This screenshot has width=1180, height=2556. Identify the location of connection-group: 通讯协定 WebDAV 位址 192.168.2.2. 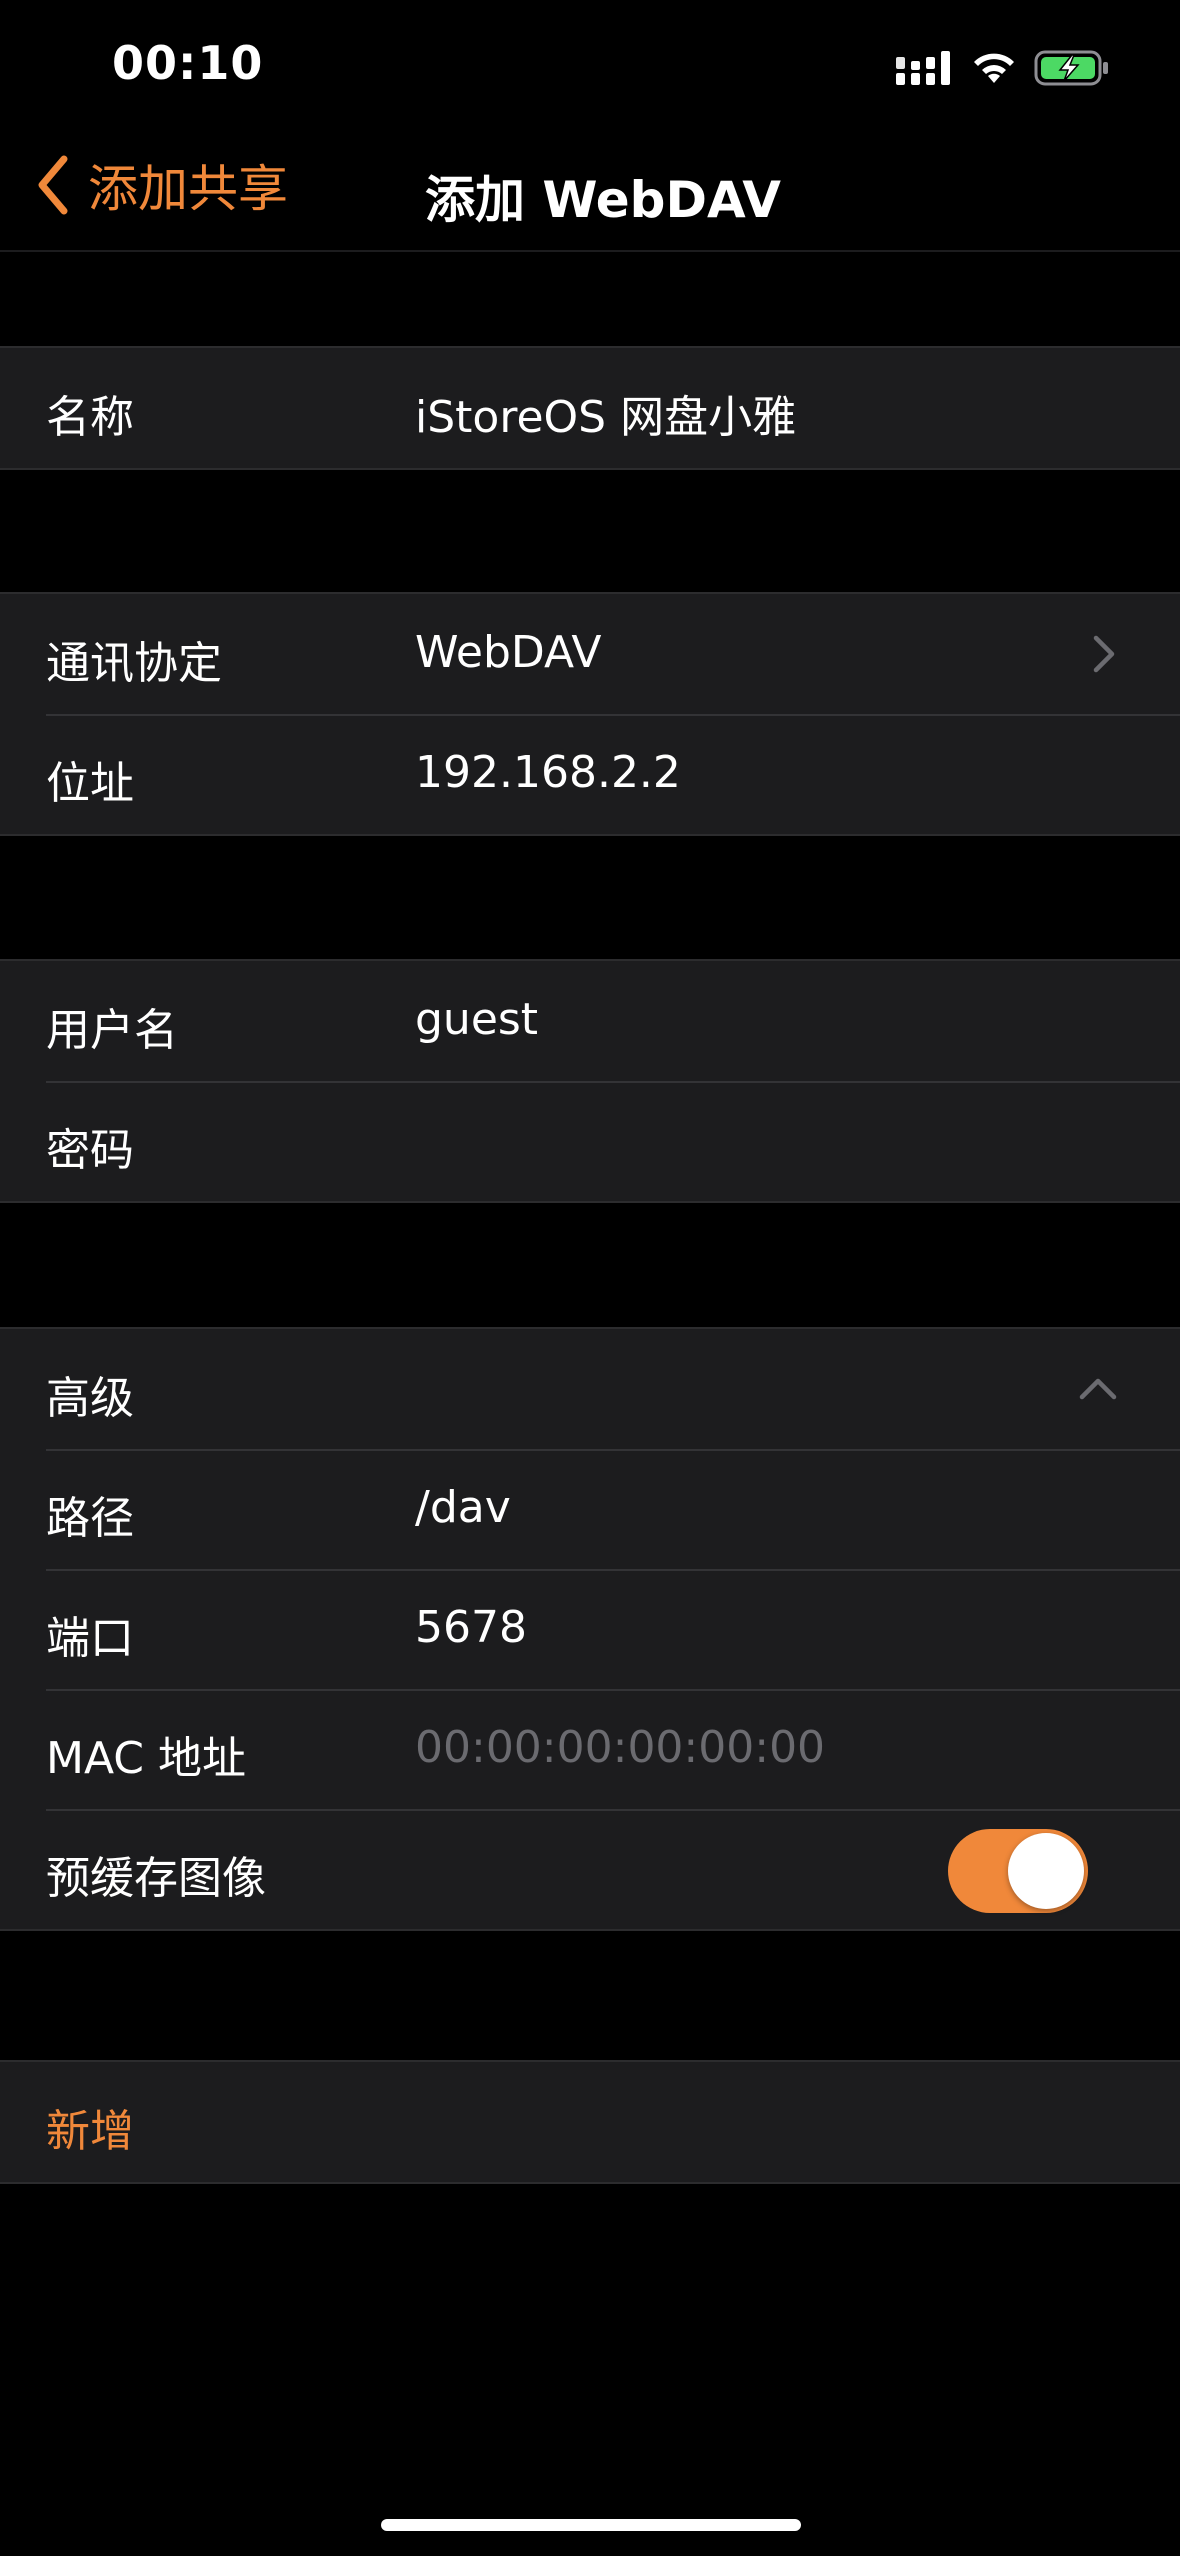
(590, 714).